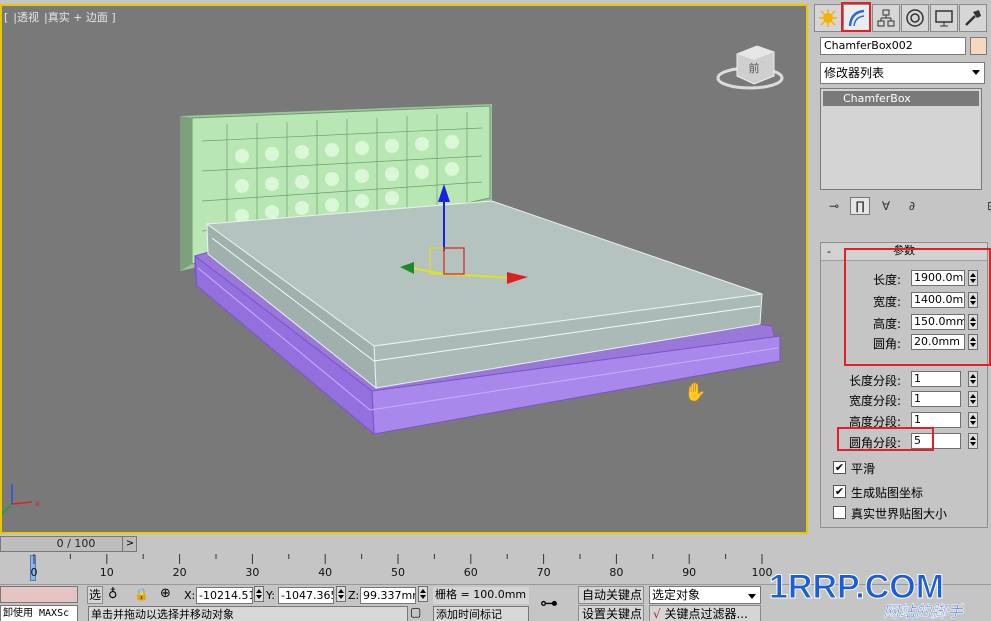 Image resolution: width=991 pixels, height=621 pixels. I want to click on key-icon: ⊶, so click(549, 603).